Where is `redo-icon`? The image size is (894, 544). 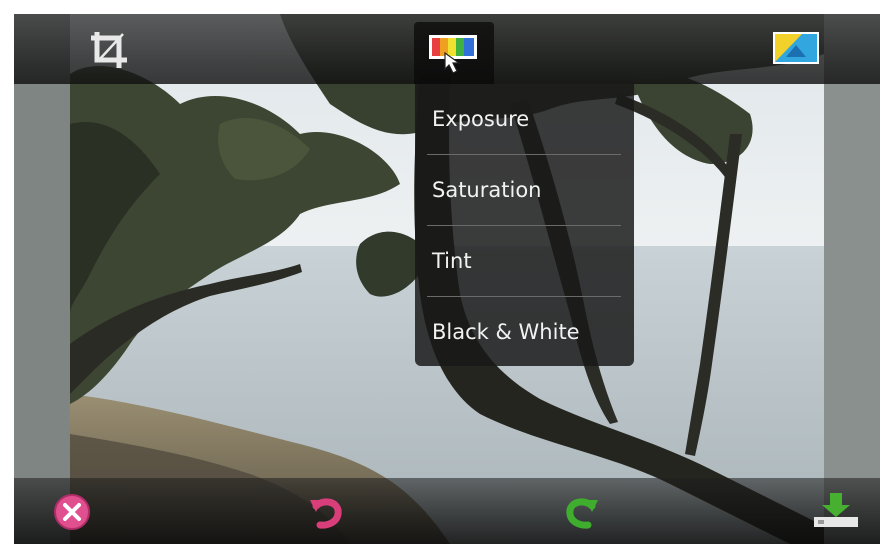
redo-icon is located at coordinates (582, 513).